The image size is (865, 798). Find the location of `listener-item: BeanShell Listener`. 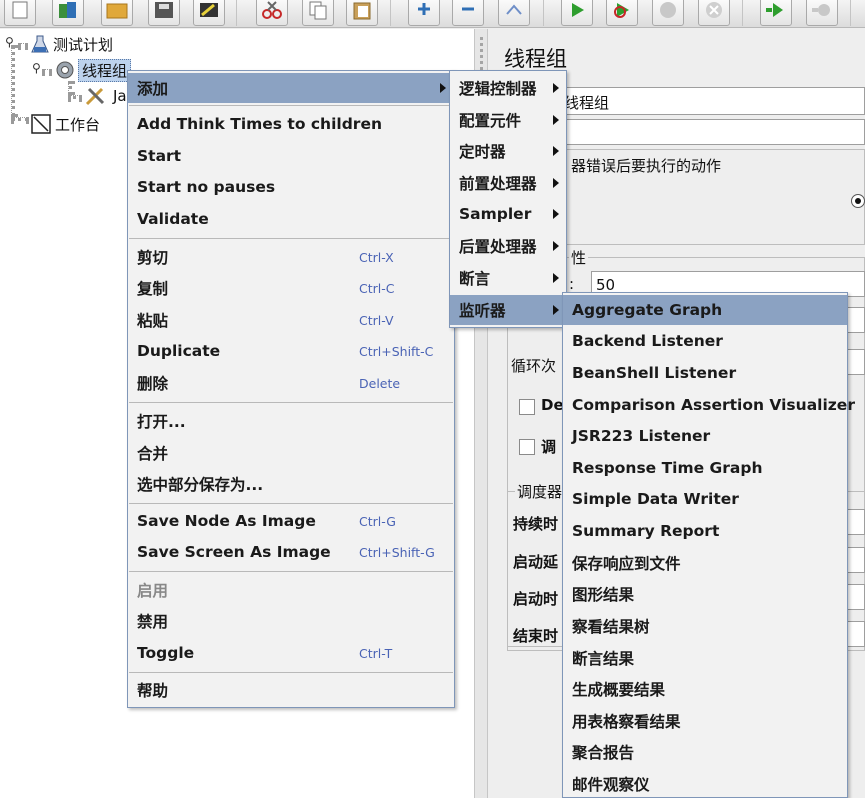

listener-item: BeanShell Listener is located at coordinates (705, 373).